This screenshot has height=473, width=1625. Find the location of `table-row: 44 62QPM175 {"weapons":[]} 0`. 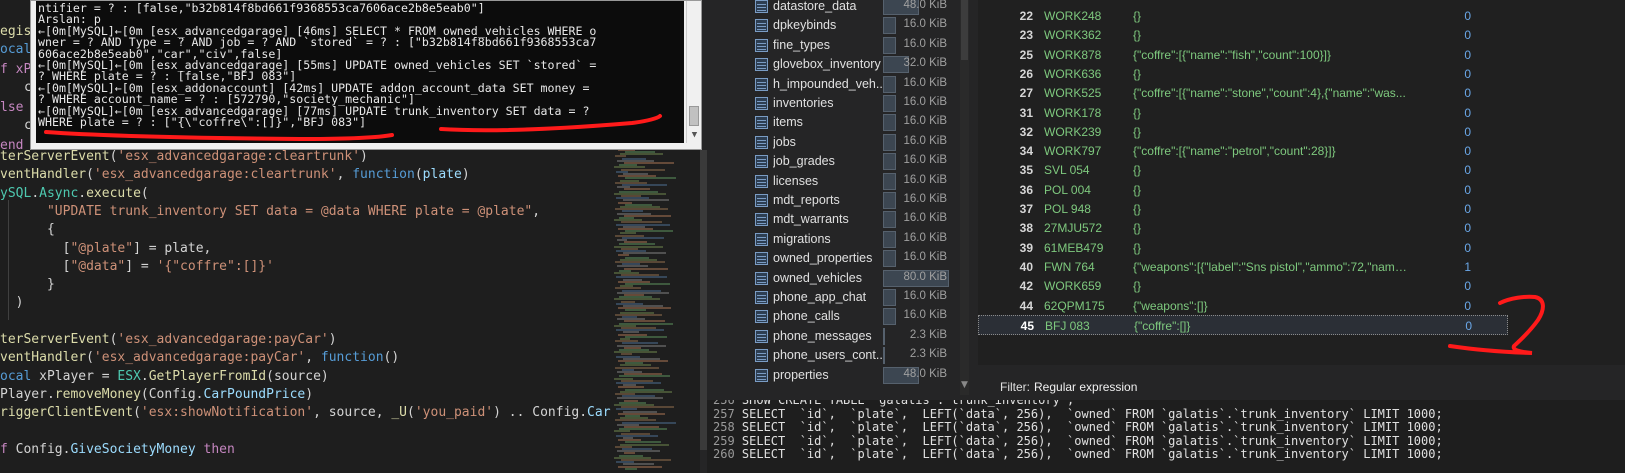

table-row: 44 62QPM175 {"weapons":[]} 0 is located at coordinates (1243, 306).